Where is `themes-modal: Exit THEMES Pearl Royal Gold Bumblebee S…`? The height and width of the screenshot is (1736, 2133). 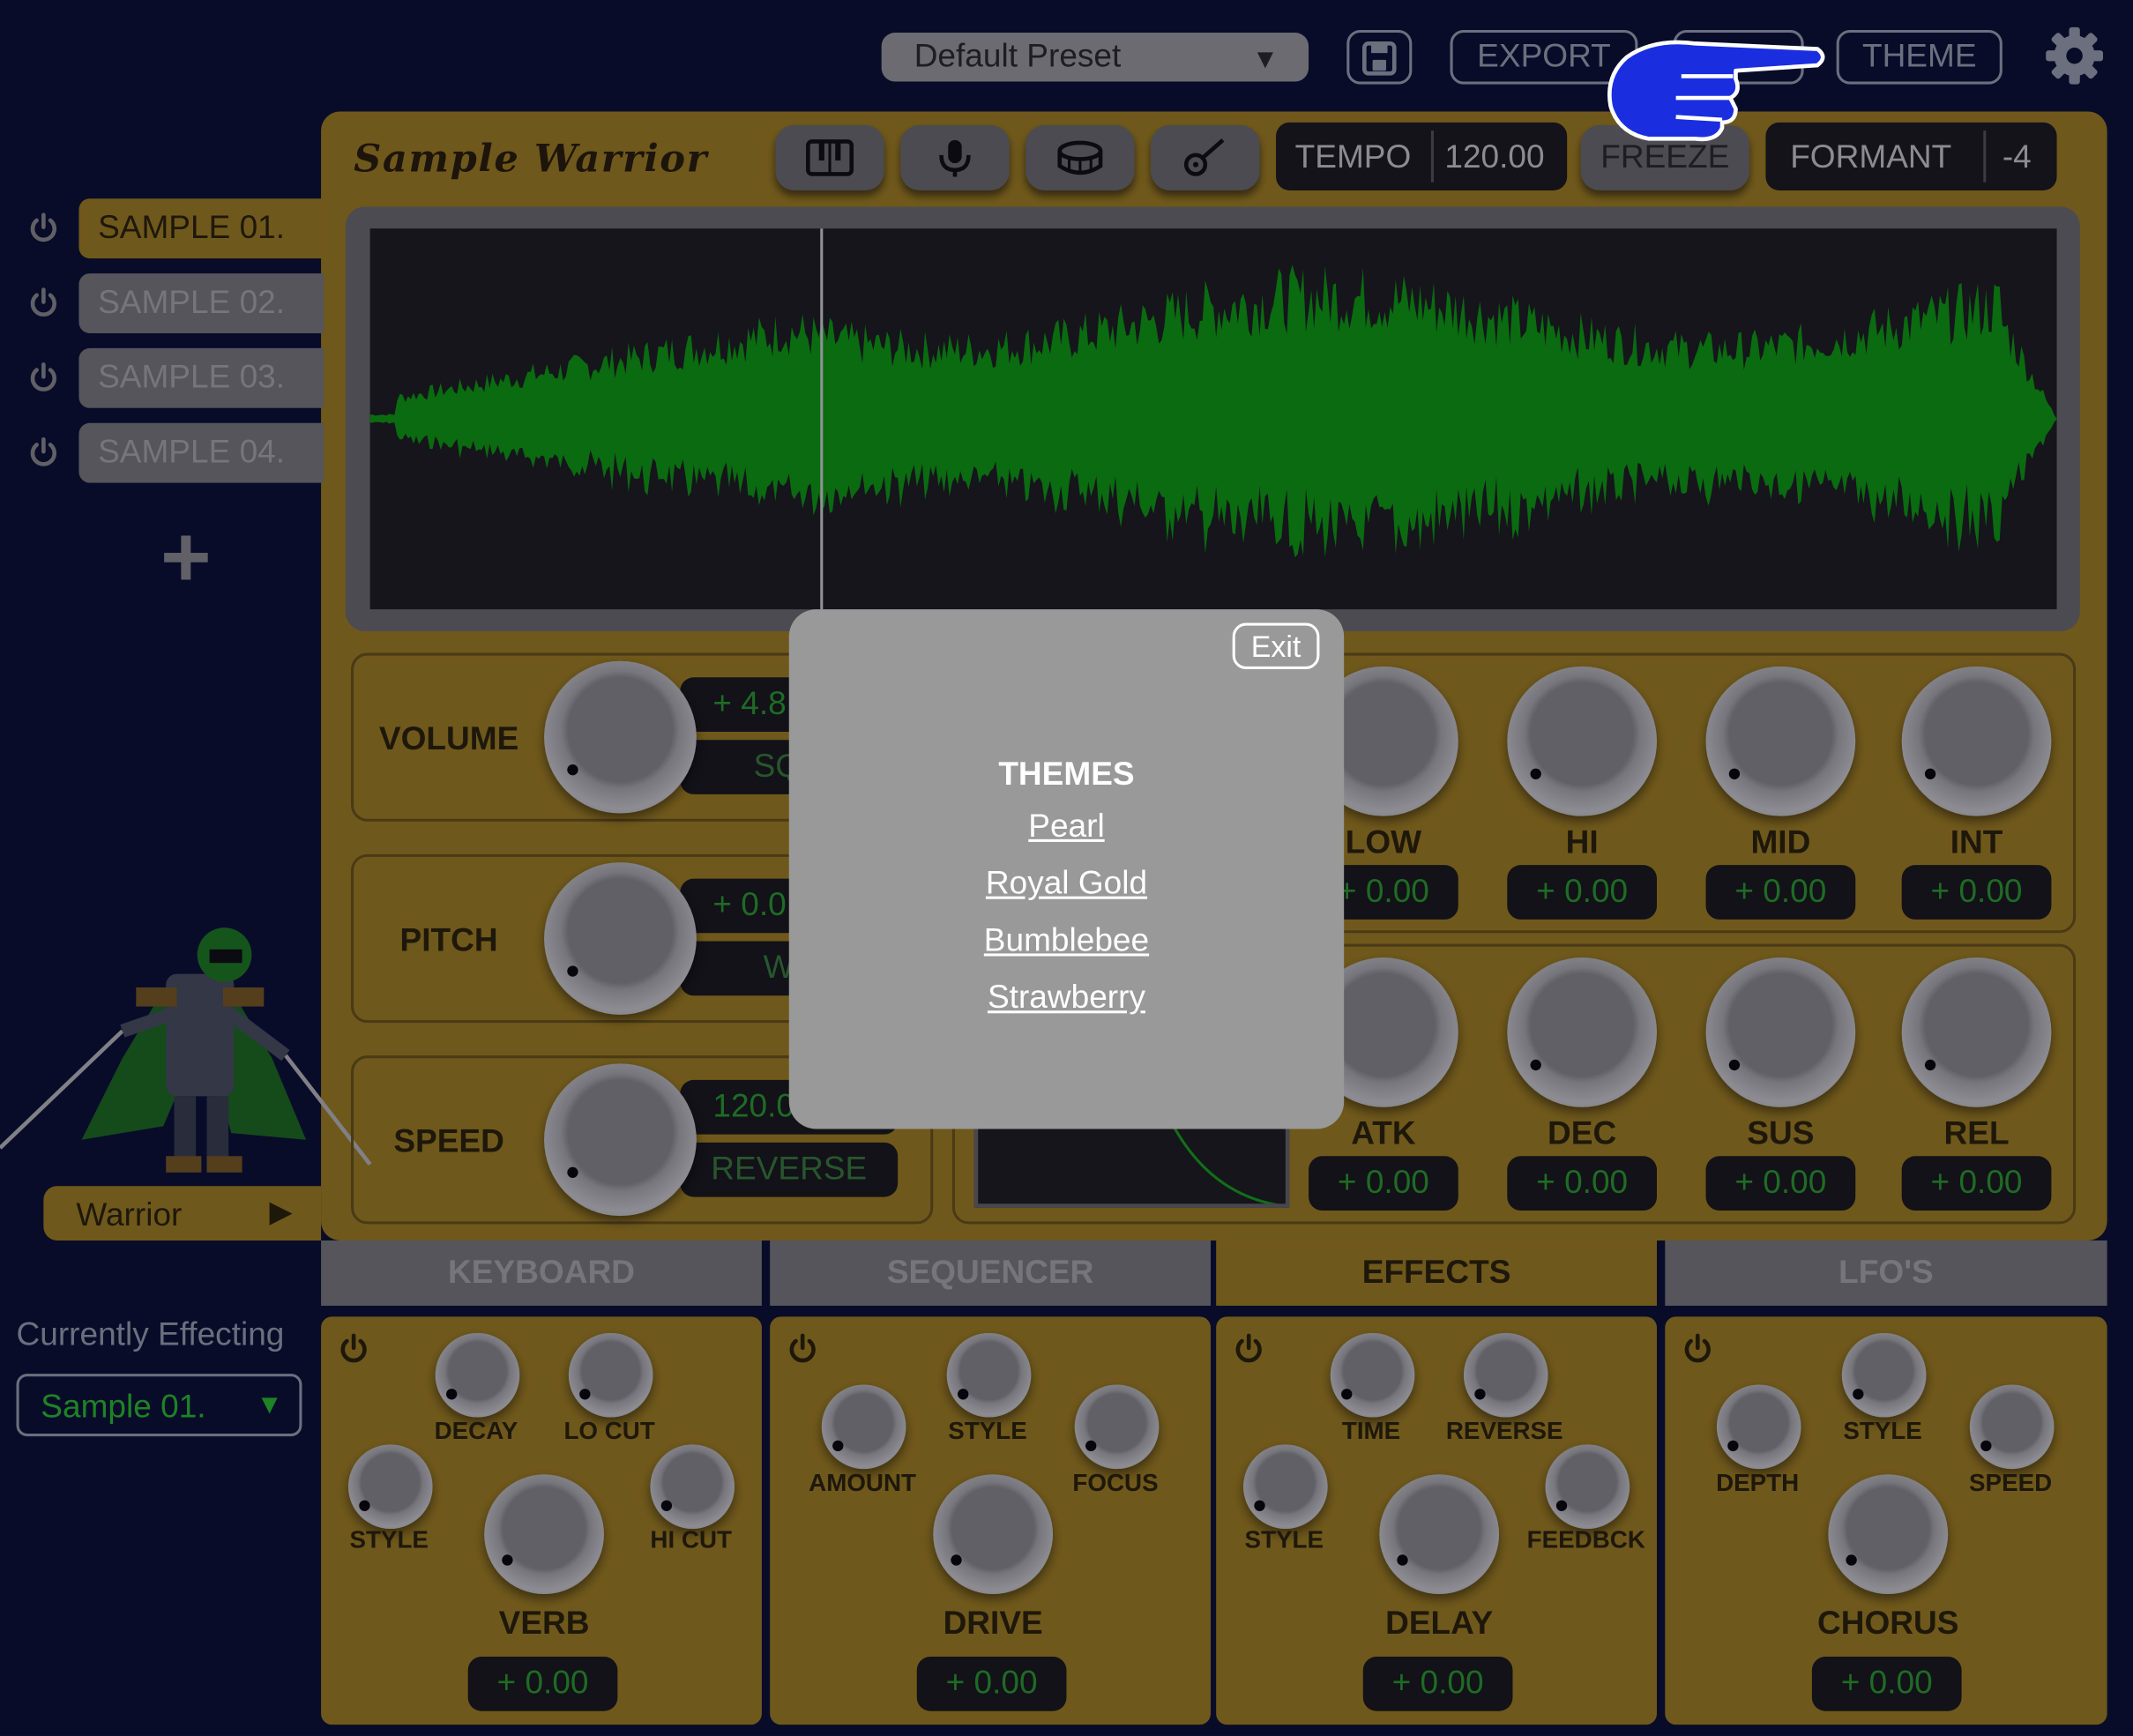
themes-modal: Exit THEMES Pearl Royal Gold Bumblebee S… is located at coordinates (1066, 869).